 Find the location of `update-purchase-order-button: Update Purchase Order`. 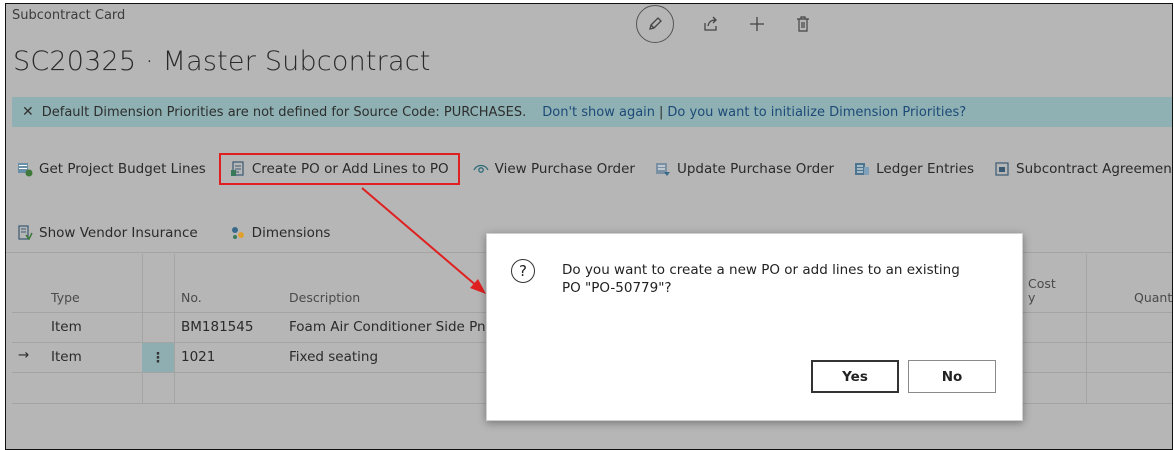

update-purchase-order-button: Update Purchase Order is located at coordinates (744, 169).